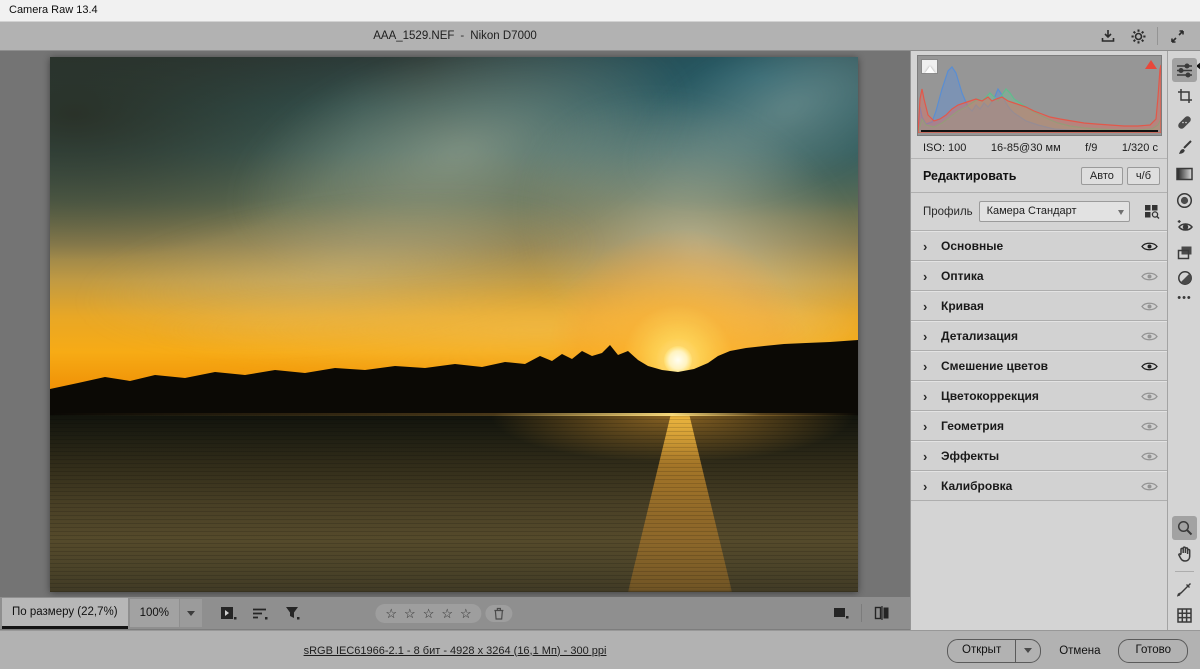  What do you see at coordinates (1184, 122) in the screenshot?
I see `healing-tool` at bounding box center [1184, 122].